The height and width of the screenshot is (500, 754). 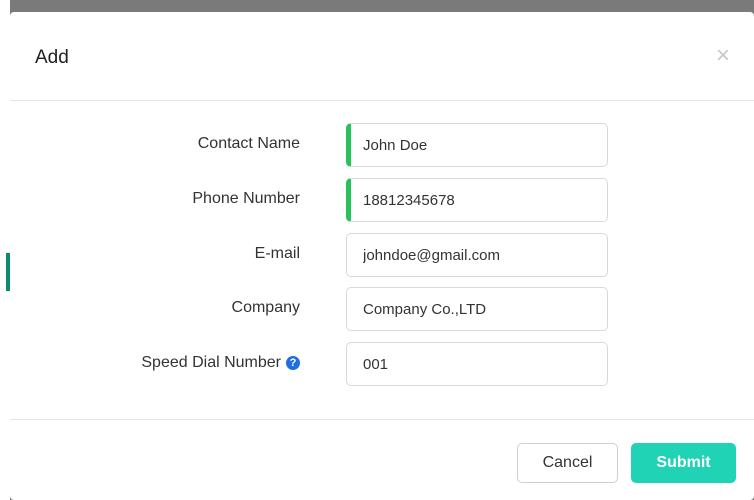 I want to click on phone-number-row: Phone Number, so click(x=382, y=201).